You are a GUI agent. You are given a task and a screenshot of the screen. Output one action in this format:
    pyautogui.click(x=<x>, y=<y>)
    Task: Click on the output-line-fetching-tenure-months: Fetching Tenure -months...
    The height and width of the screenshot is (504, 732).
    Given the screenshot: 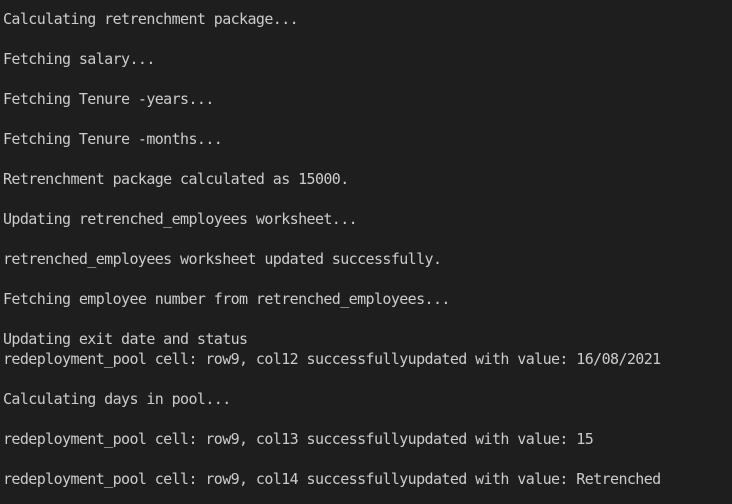 What is the action you would take?
    pyautogui.click(x=113, y=139)
    